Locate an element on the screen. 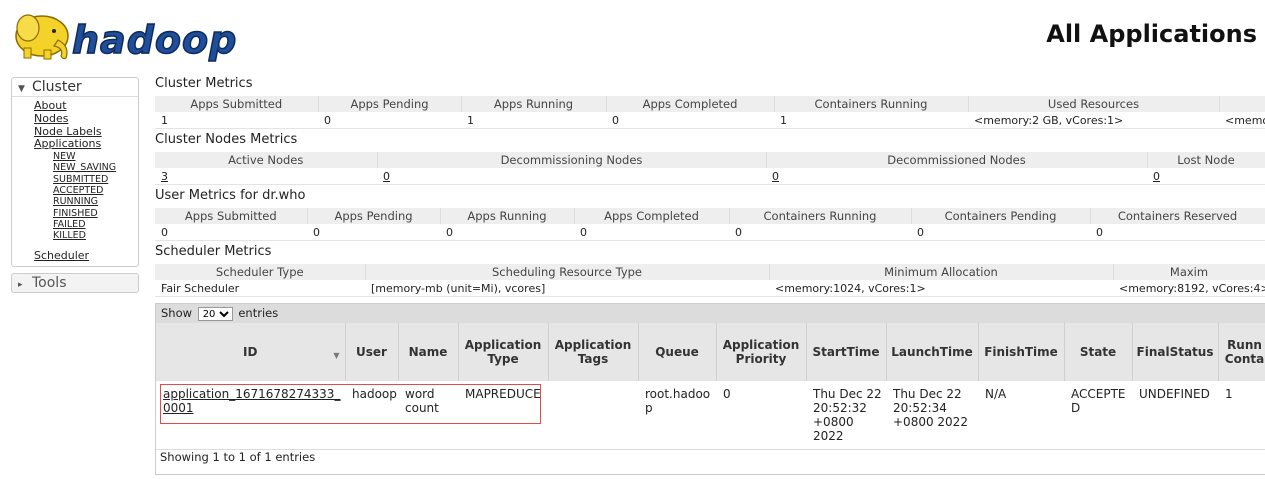  sidebar-link-running: RUNNING is located at coordinates (95, 201).